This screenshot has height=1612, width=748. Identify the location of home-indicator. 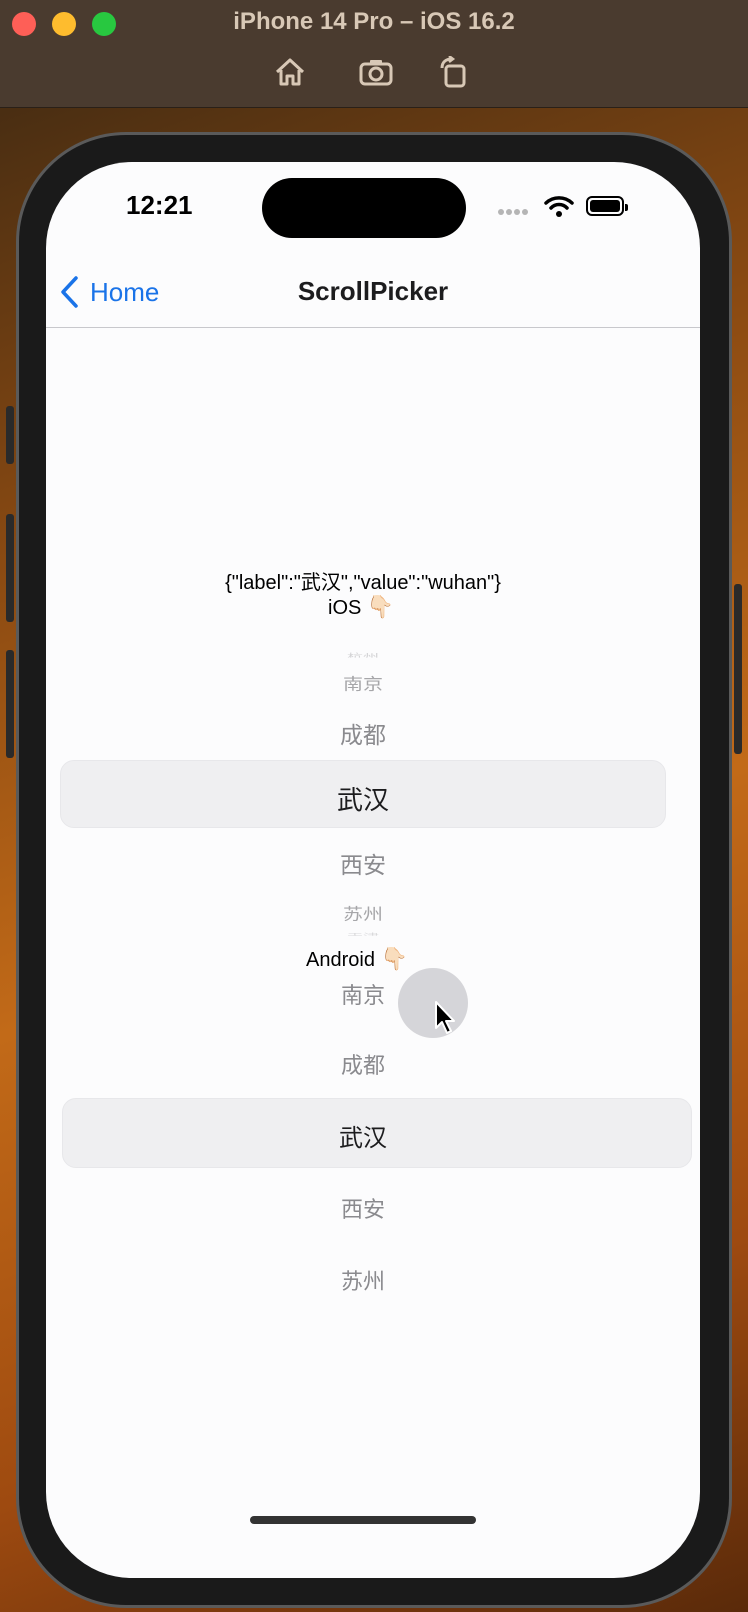
(363, 1520).